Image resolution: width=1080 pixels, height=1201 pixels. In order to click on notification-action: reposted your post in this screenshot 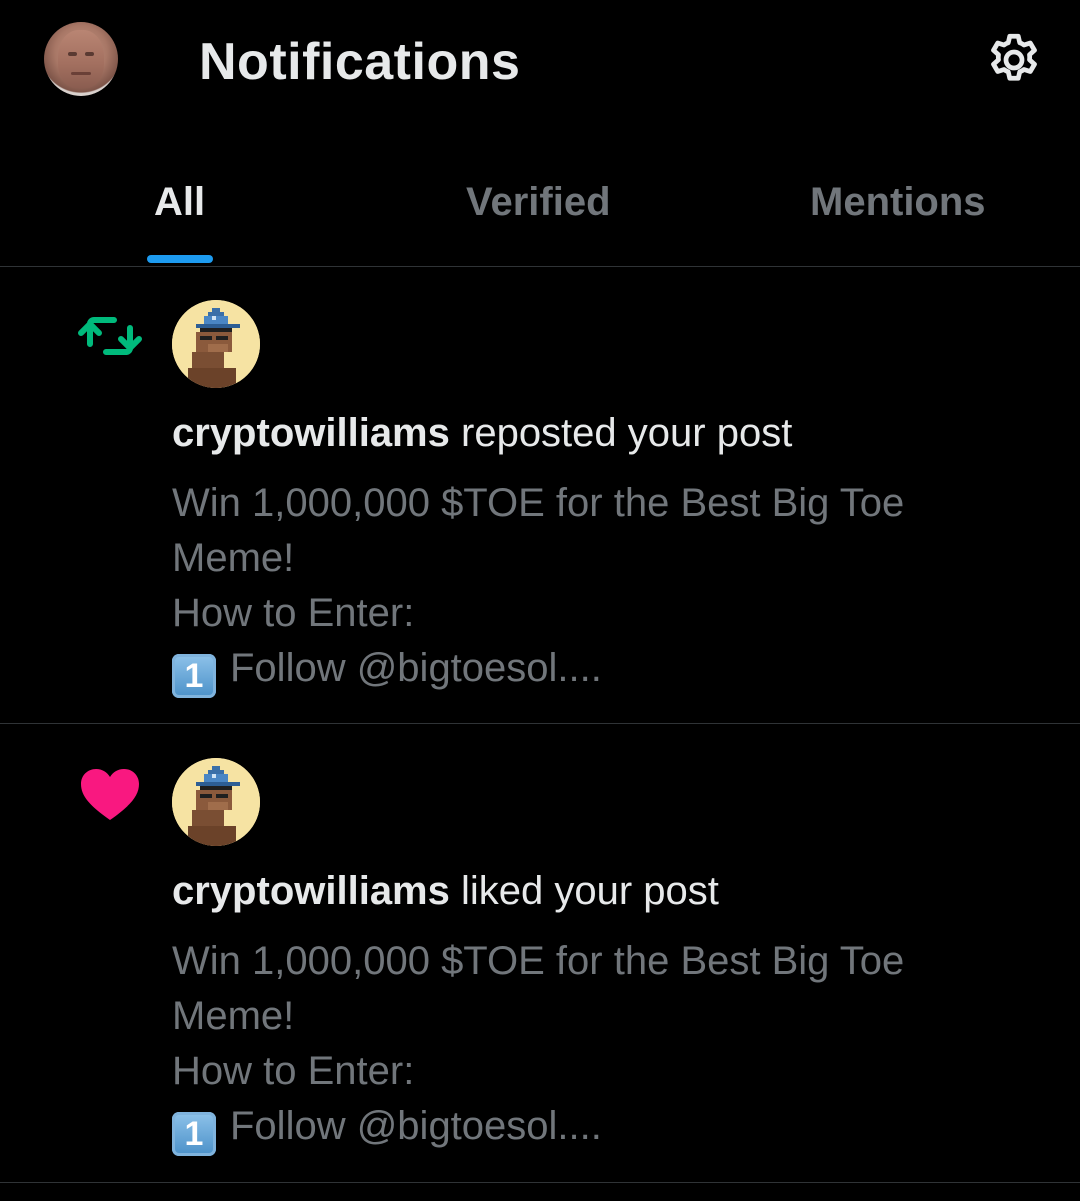, I will do `click(627, 433)`.